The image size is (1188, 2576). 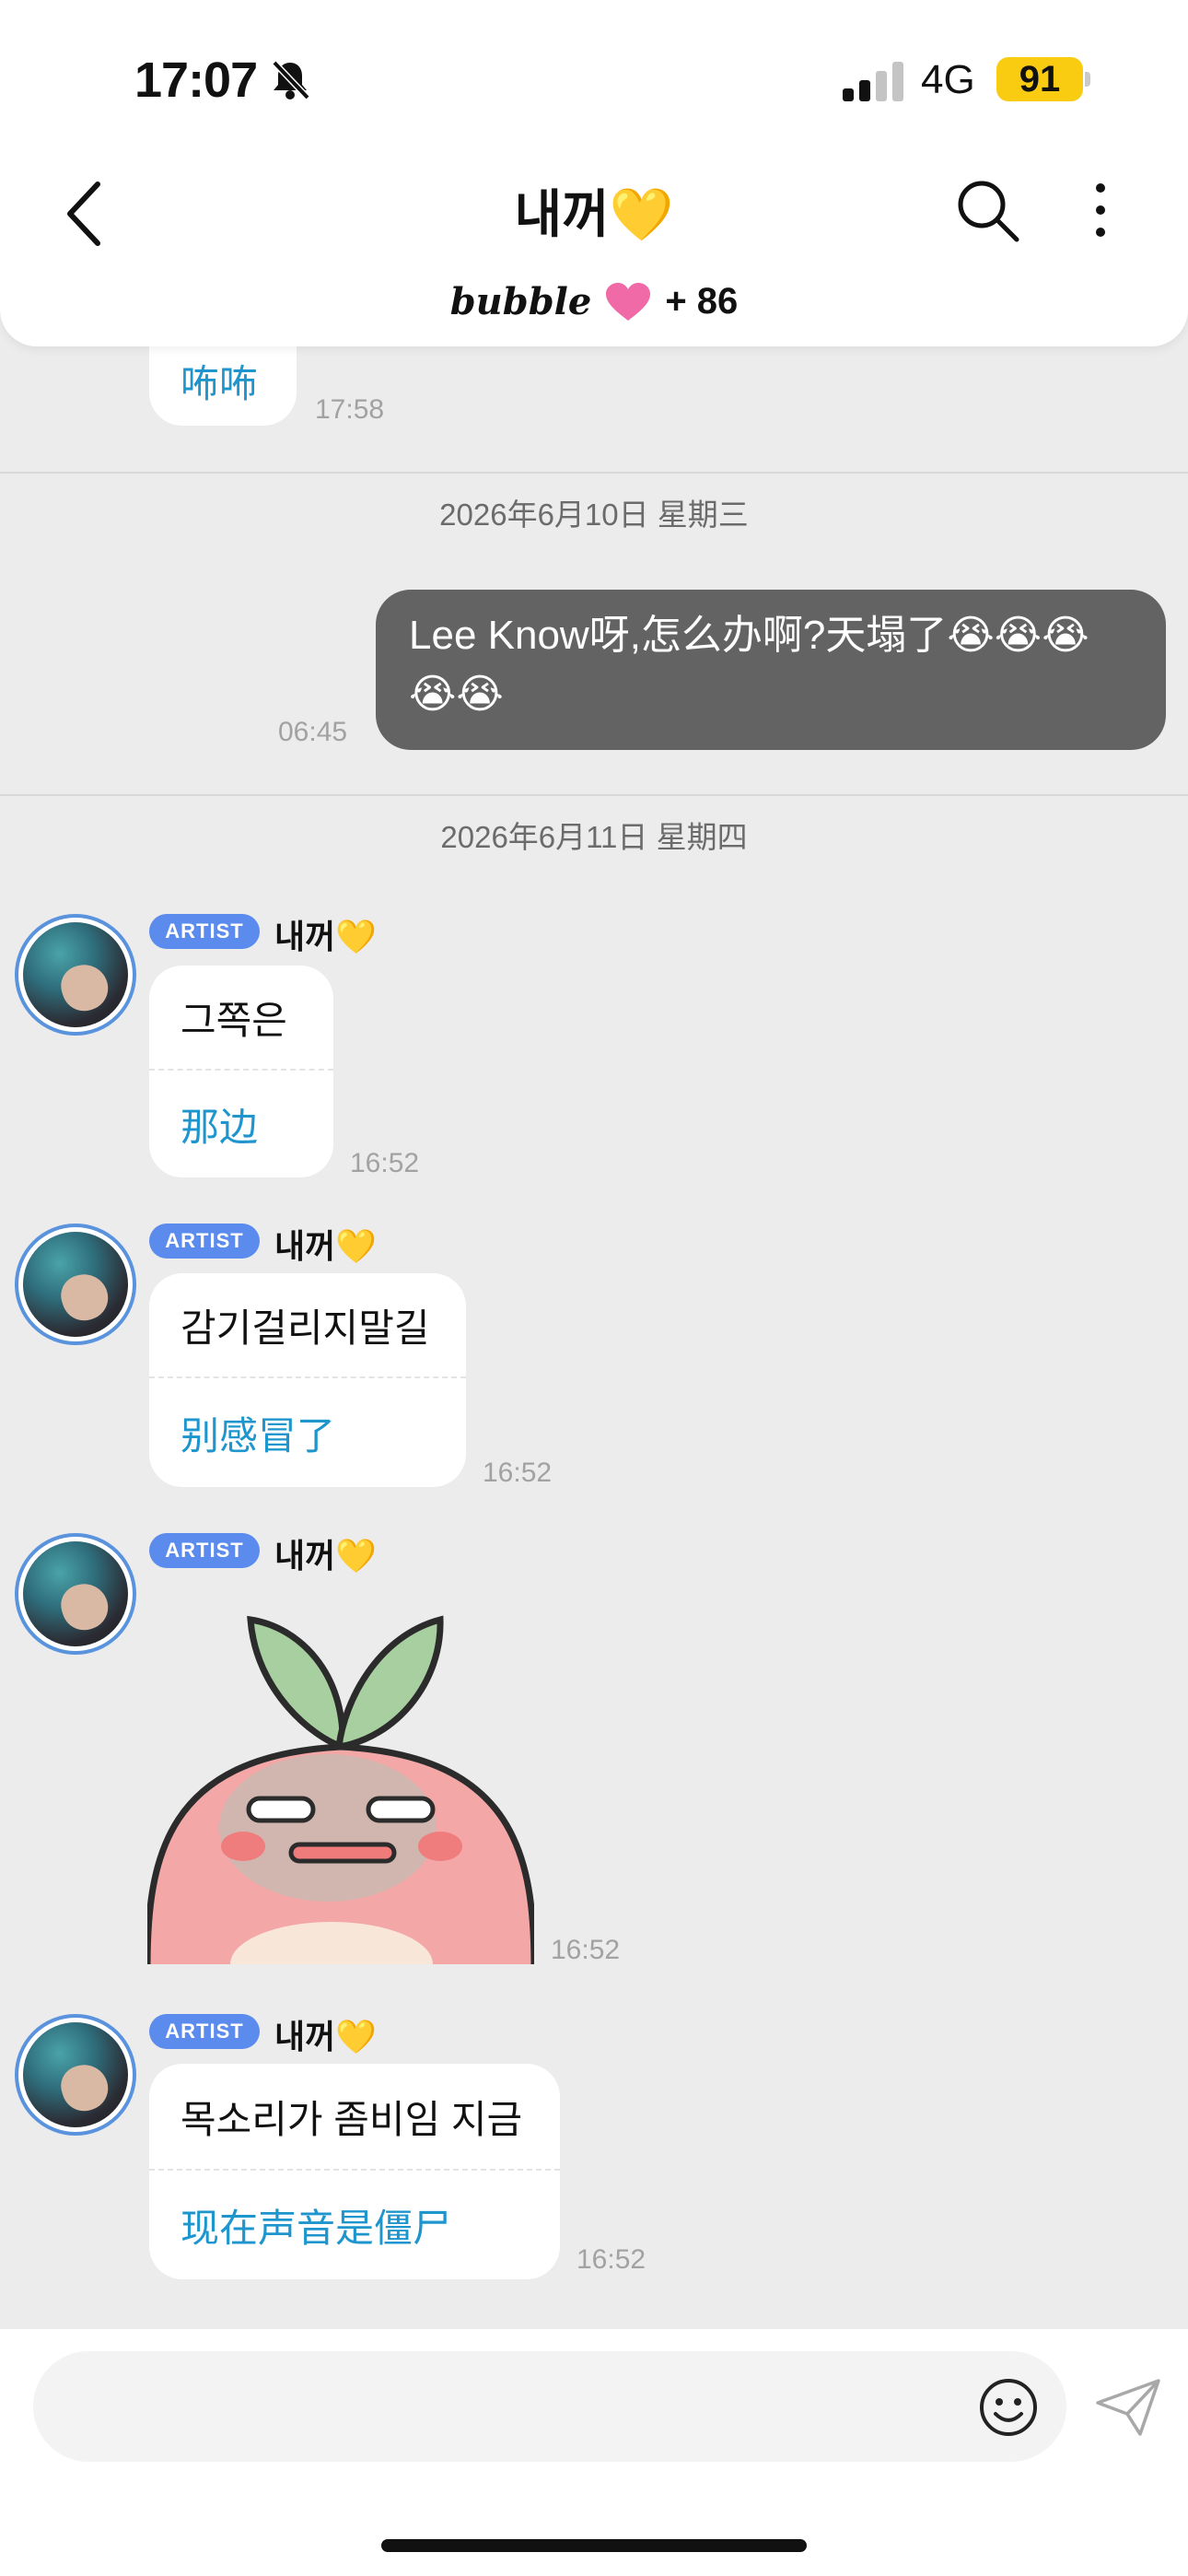 What do you see at coordinates (594, 301) in the screenshot?
I see `bubble-member-bar: bubble + 86` at bounding box center [594, 301].